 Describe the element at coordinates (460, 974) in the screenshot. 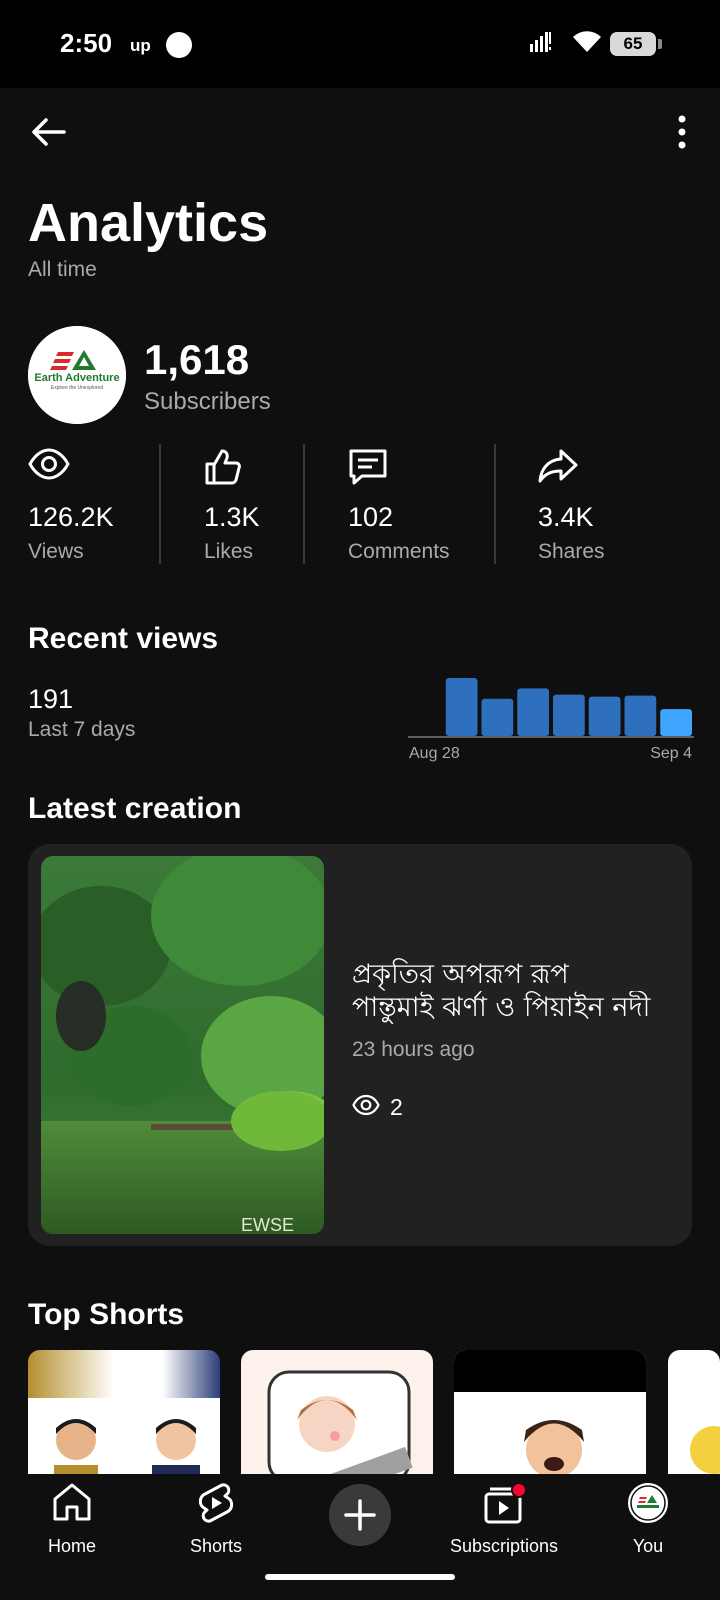

I see `video-title-line1: প্রকৃতির অপরূপ রূপ` at that location.